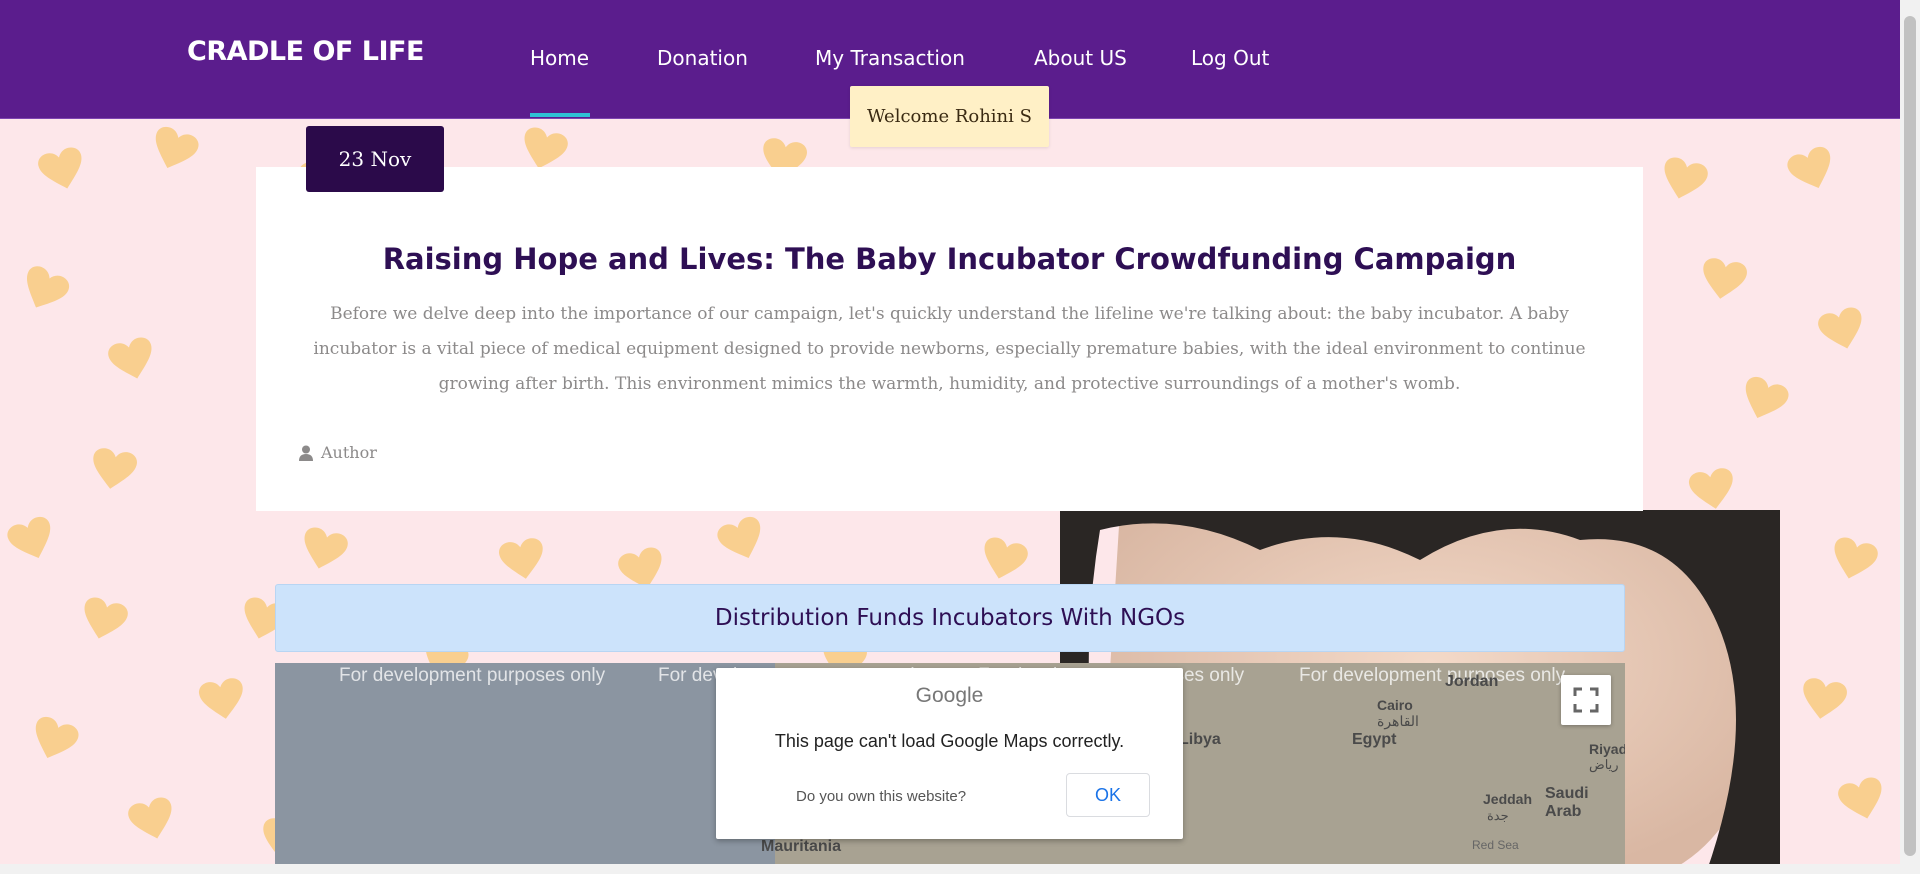  What do you see at coordinates (890, 58) in the screenshot?
I see `nav-my-transaction: My Transaction` at bounding box center [890, 58].